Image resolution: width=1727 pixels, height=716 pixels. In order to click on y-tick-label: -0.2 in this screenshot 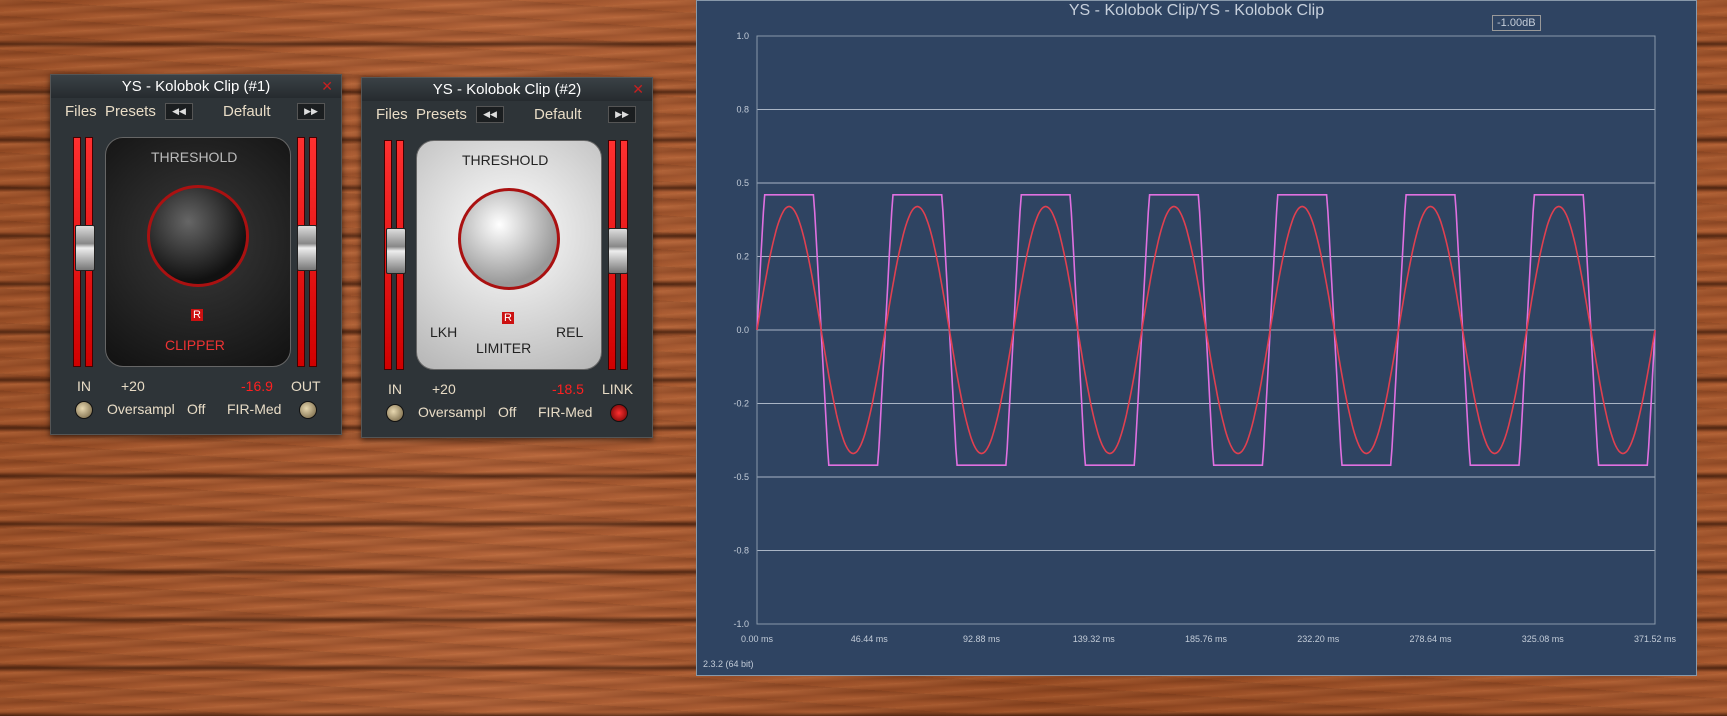, I will do `click(741, 404)`.